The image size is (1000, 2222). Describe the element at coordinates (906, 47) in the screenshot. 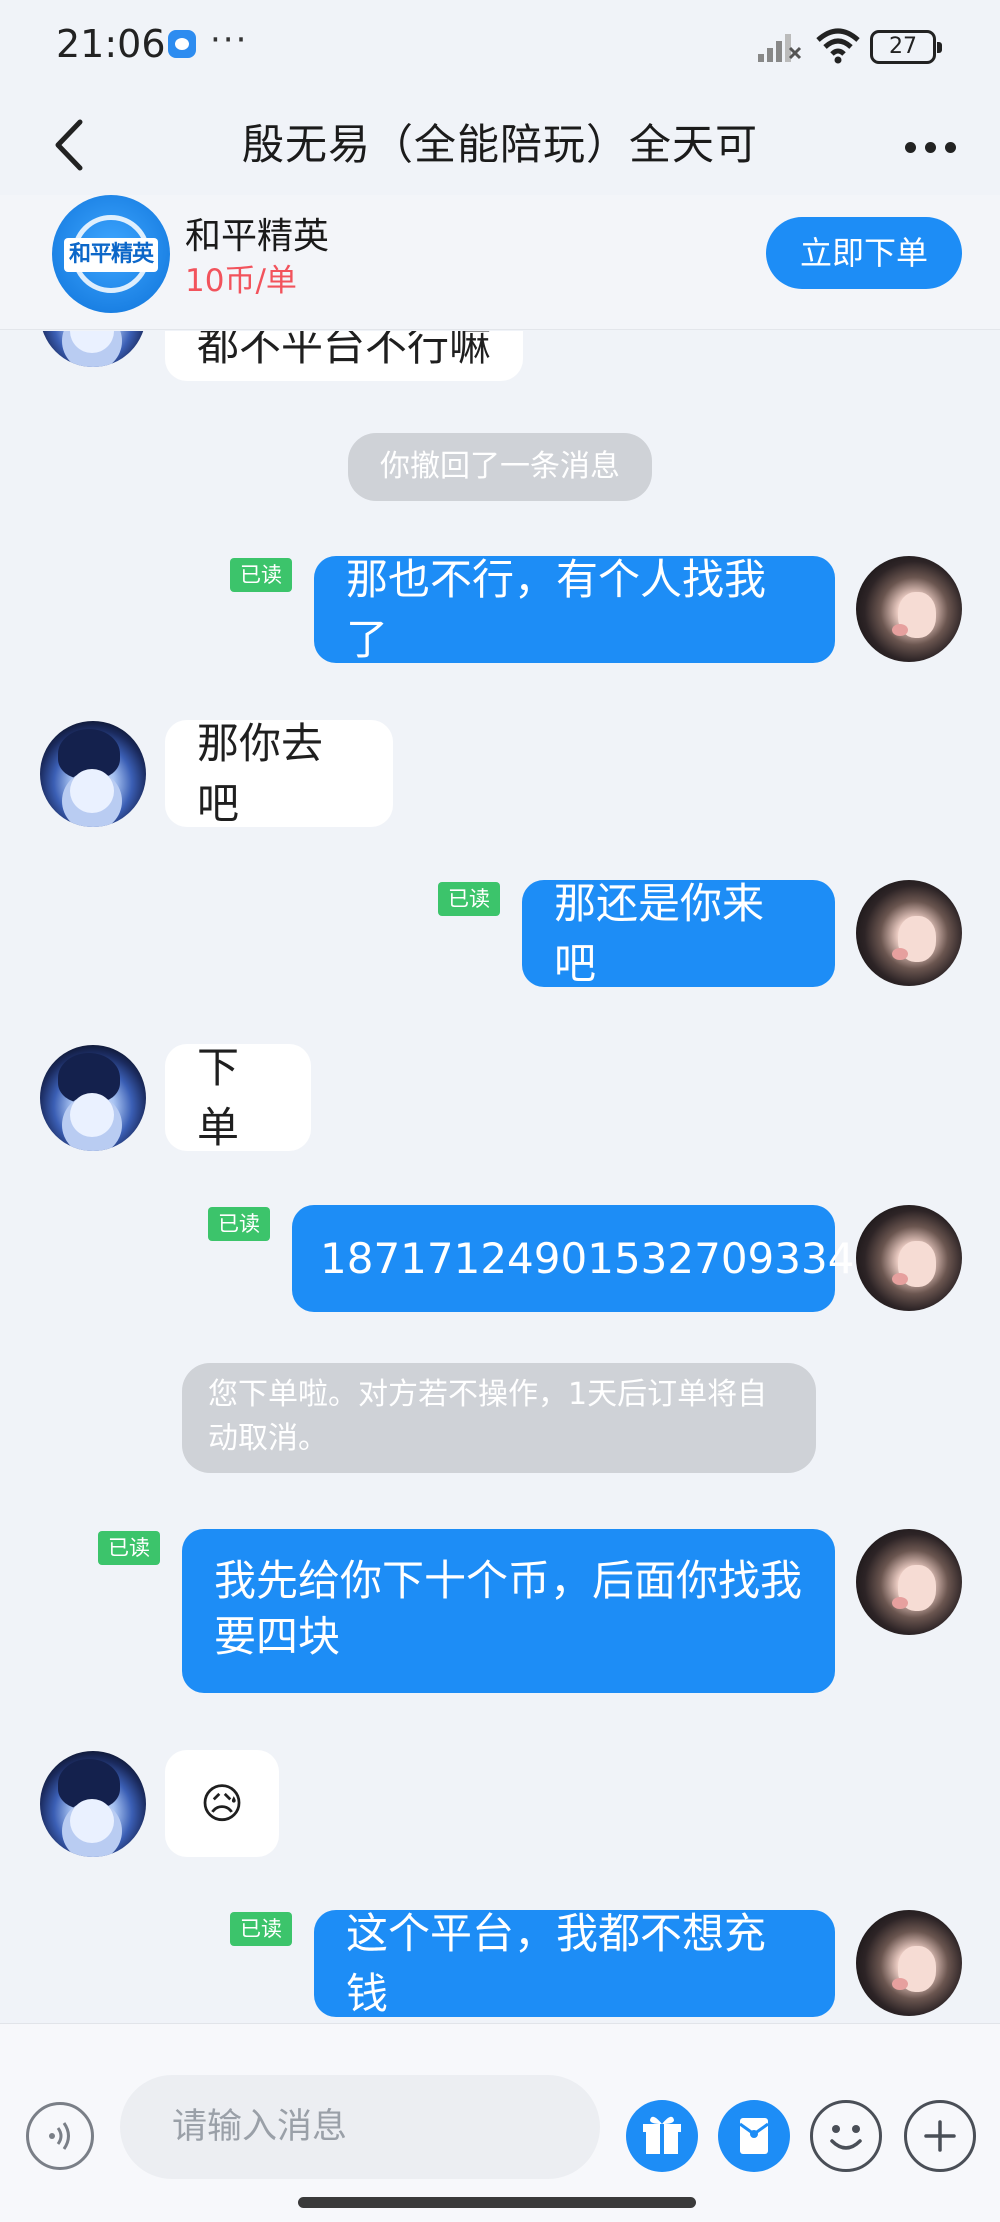

I see `battery-icon: 27` at that location.